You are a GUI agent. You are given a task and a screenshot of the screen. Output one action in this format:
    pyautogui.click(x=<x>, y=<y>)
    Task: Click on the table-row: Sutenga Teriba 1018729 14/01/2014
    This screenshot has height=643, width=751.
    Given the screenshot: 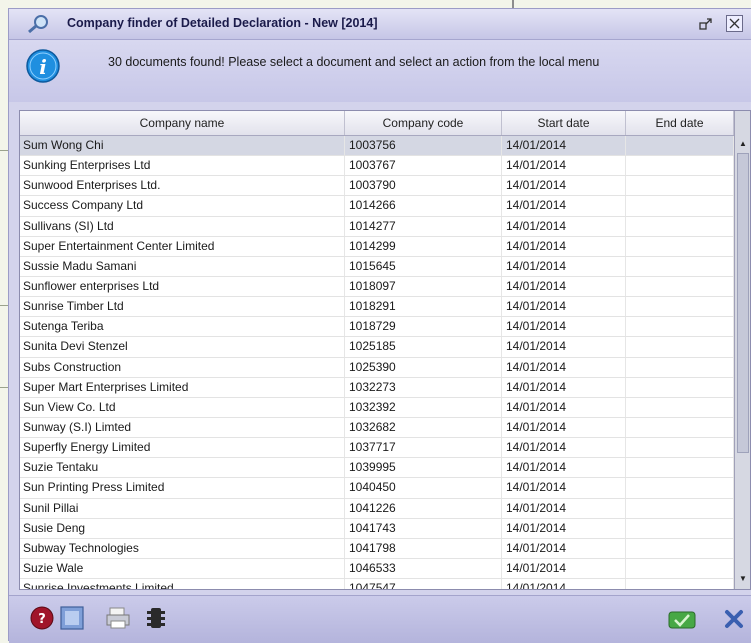 What is the action you would take?
    pyautogui.click(x=377, y=327)
    